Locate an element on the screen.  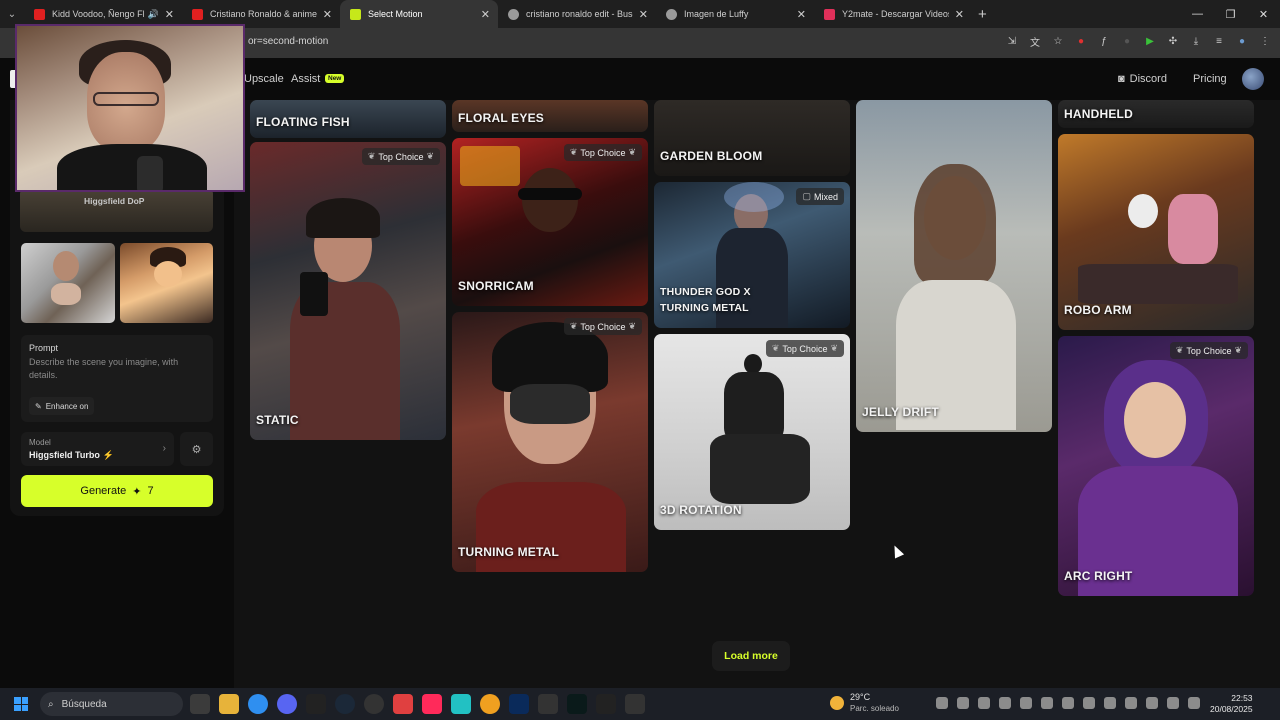
card-3d-rotation: ❦ Top Choice ❦ 3D ROTATION is located at coordinates (752, 432).